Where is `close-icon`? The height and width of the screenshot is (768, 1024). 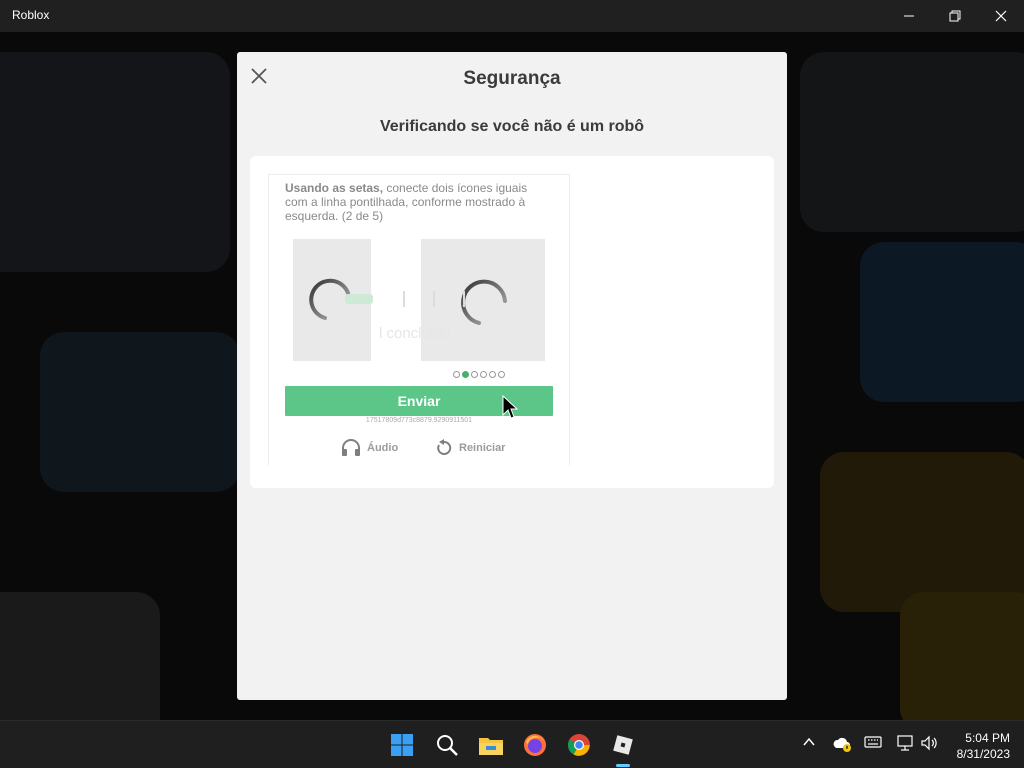
close-icon is located at coordinates (1001, 16).